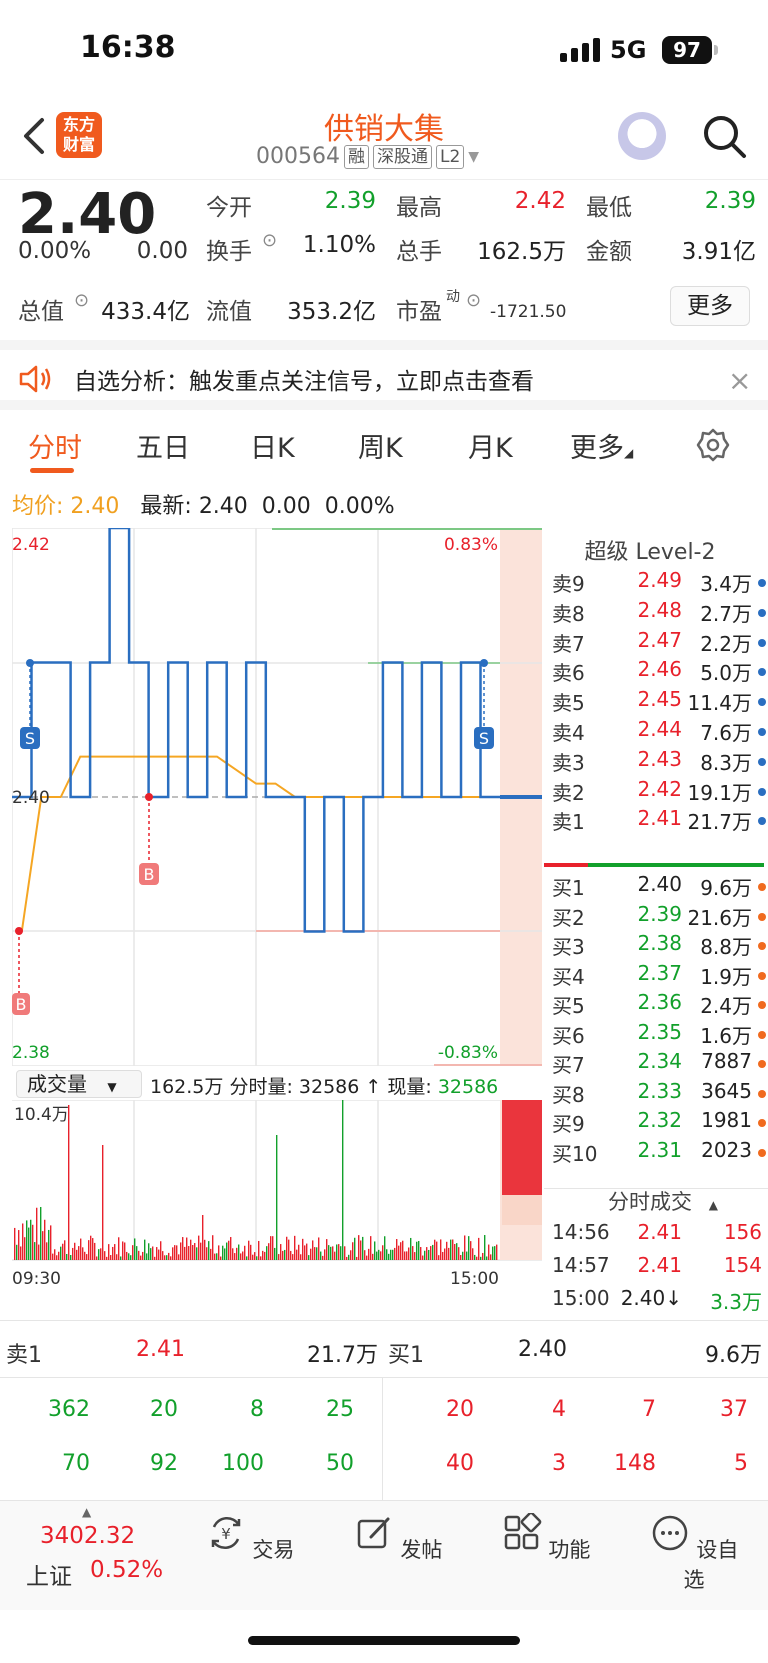  What do you see at coordinates (713, 445) in the screenshot?
I see `gear-icon` at bounding box center [713, 445].